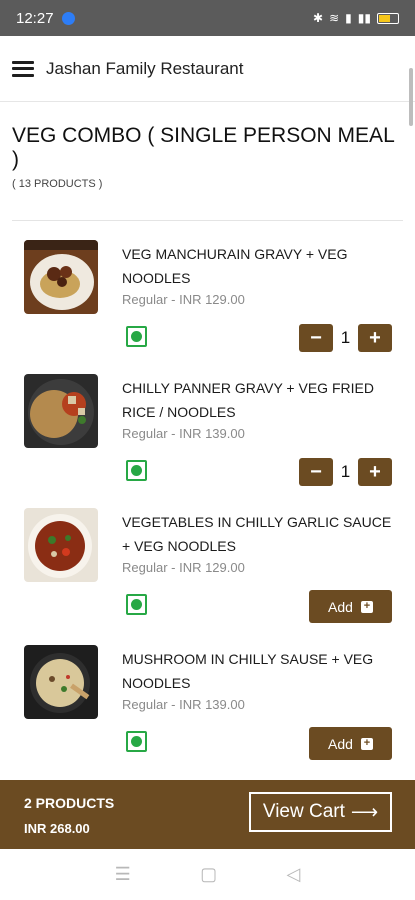 The width and height of the screenshot is (415, 900). I want to click on app-bar: Jashan Family Restaurant, so click(207, 69).